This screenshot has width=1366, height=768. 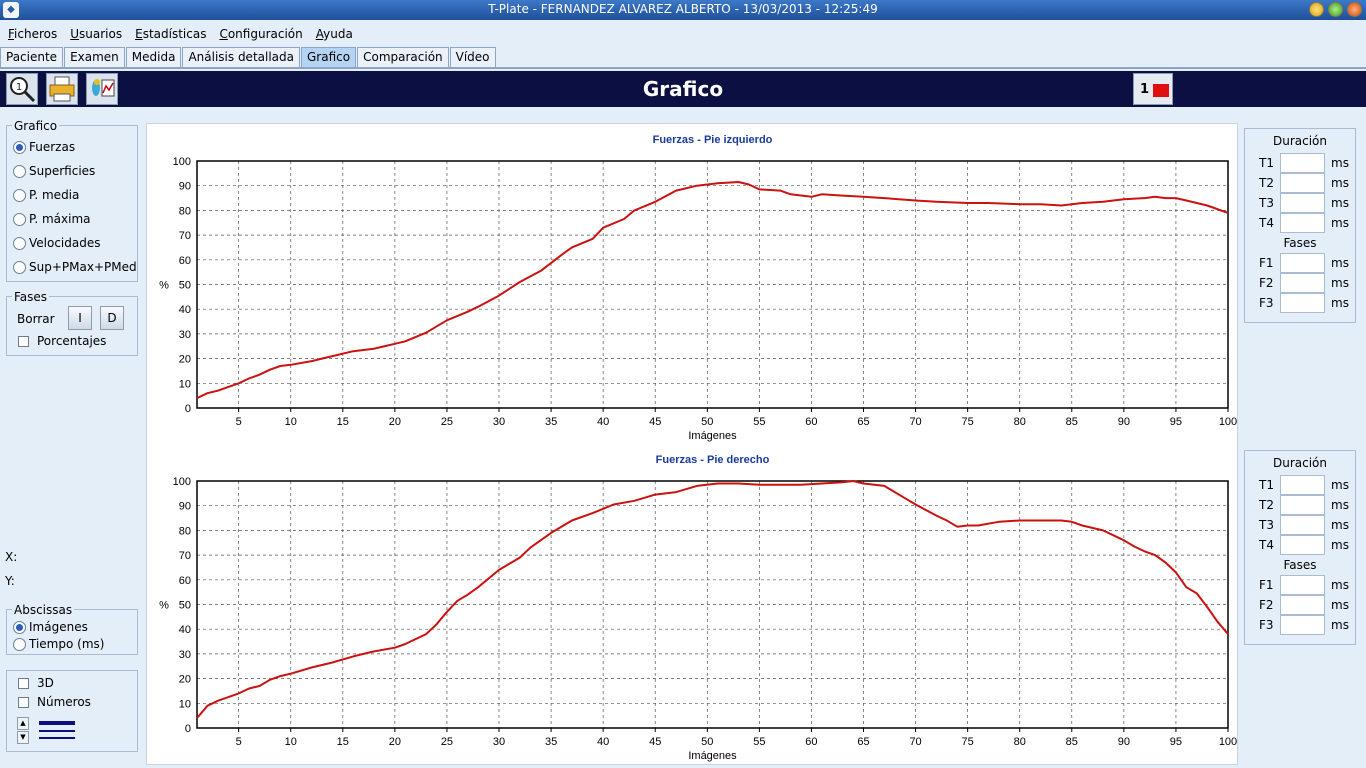 I want to click on line-width-spinner: ▲ ▼, so click(x=47, y=731).